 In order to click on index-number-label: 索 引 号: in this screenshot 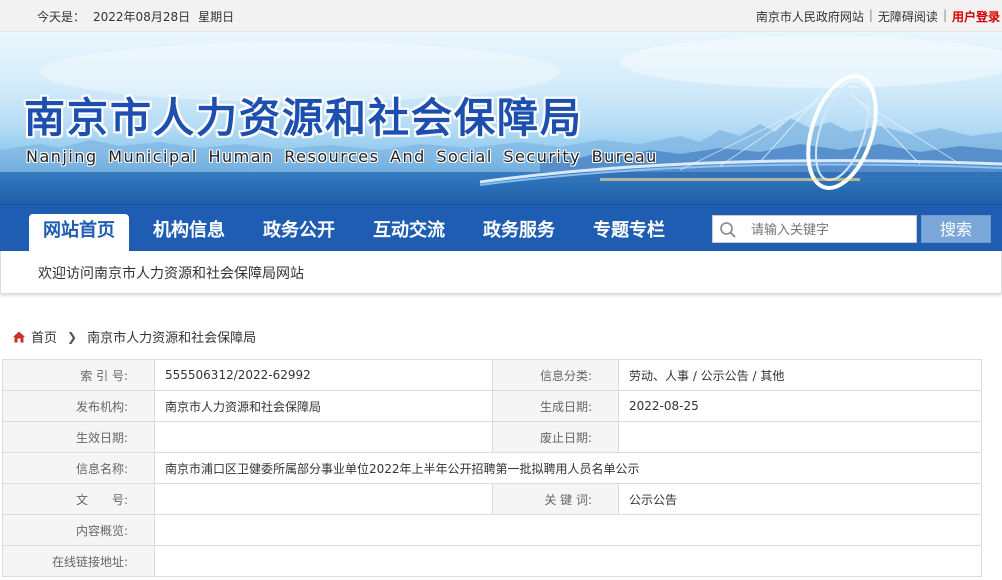, I will do `click(78, 375)`.